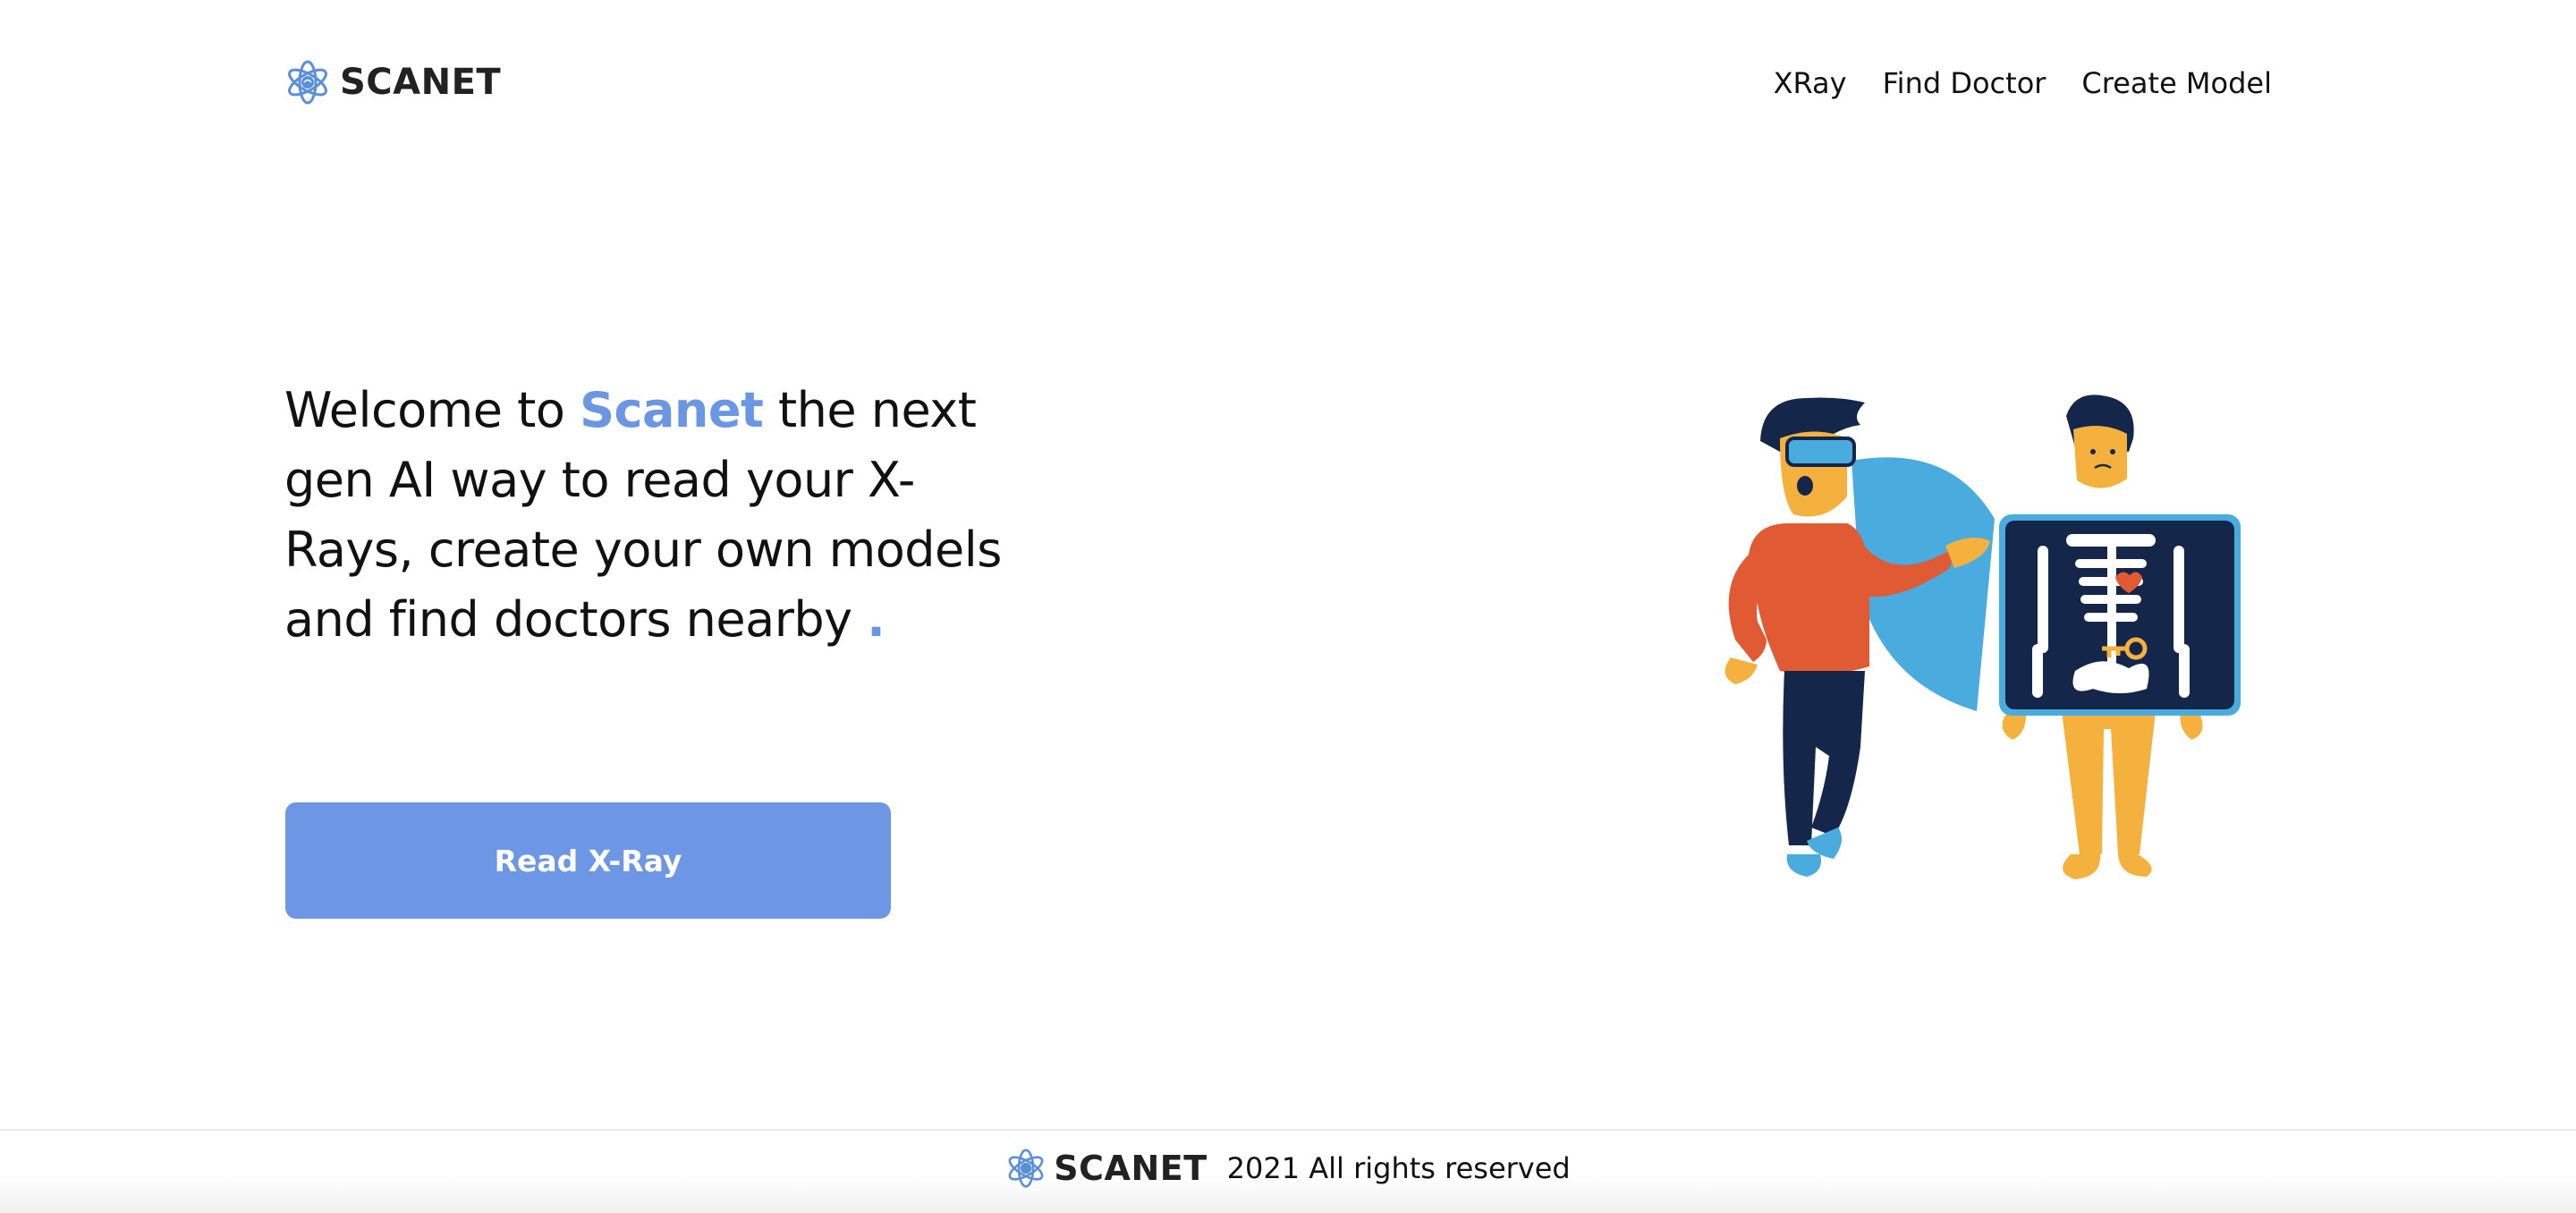 The width and height of the screenshot is (2576, 1213). Describe the element at coordinates (2176, 83) in the screenshot. I see `nav-create-model-link: Create Model` at that location.